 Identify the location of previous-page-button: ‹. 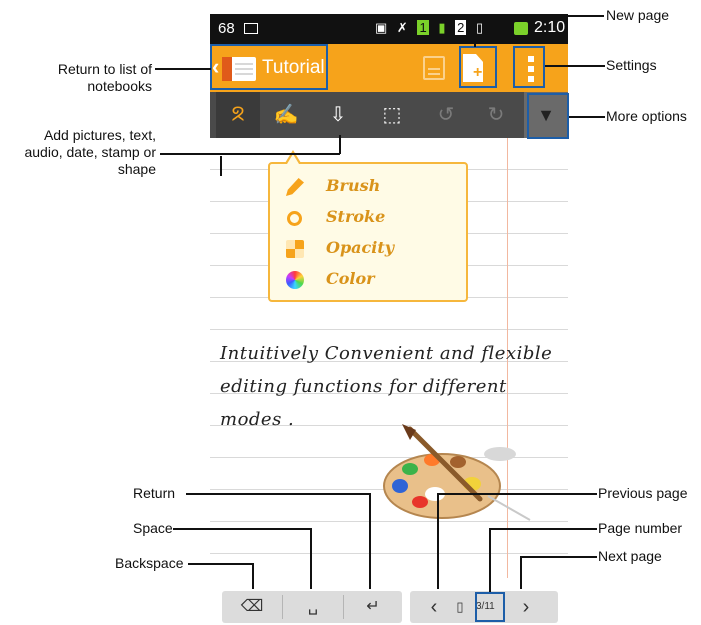
(434, 607).